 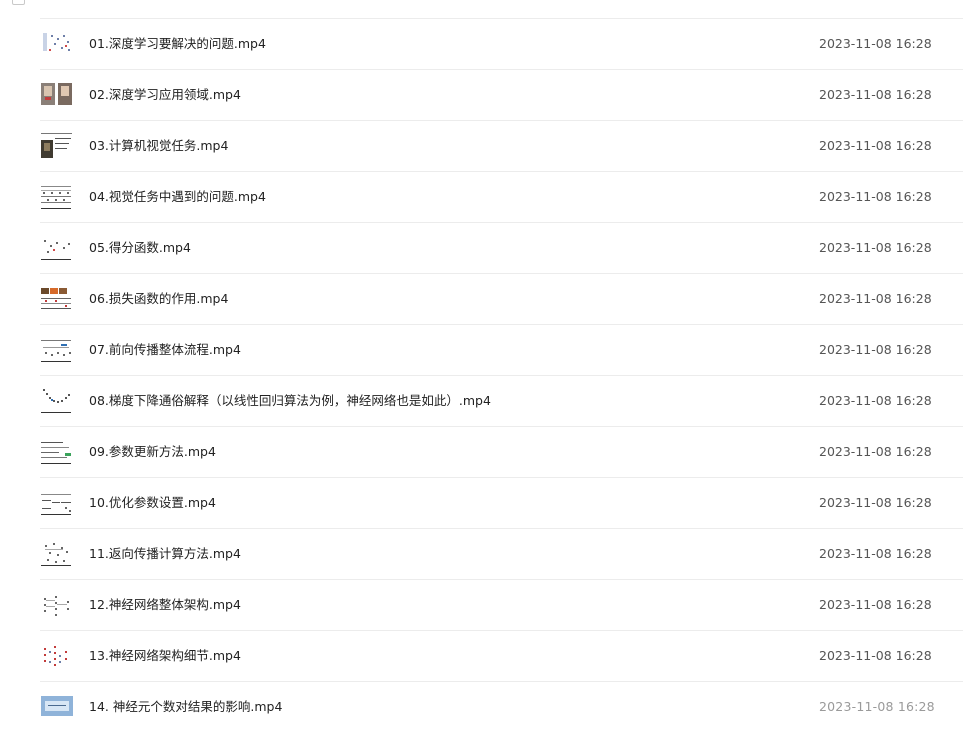 I want to click on file-name: 11.返向传播计算方法.mp4, so click(x=165, y=554).